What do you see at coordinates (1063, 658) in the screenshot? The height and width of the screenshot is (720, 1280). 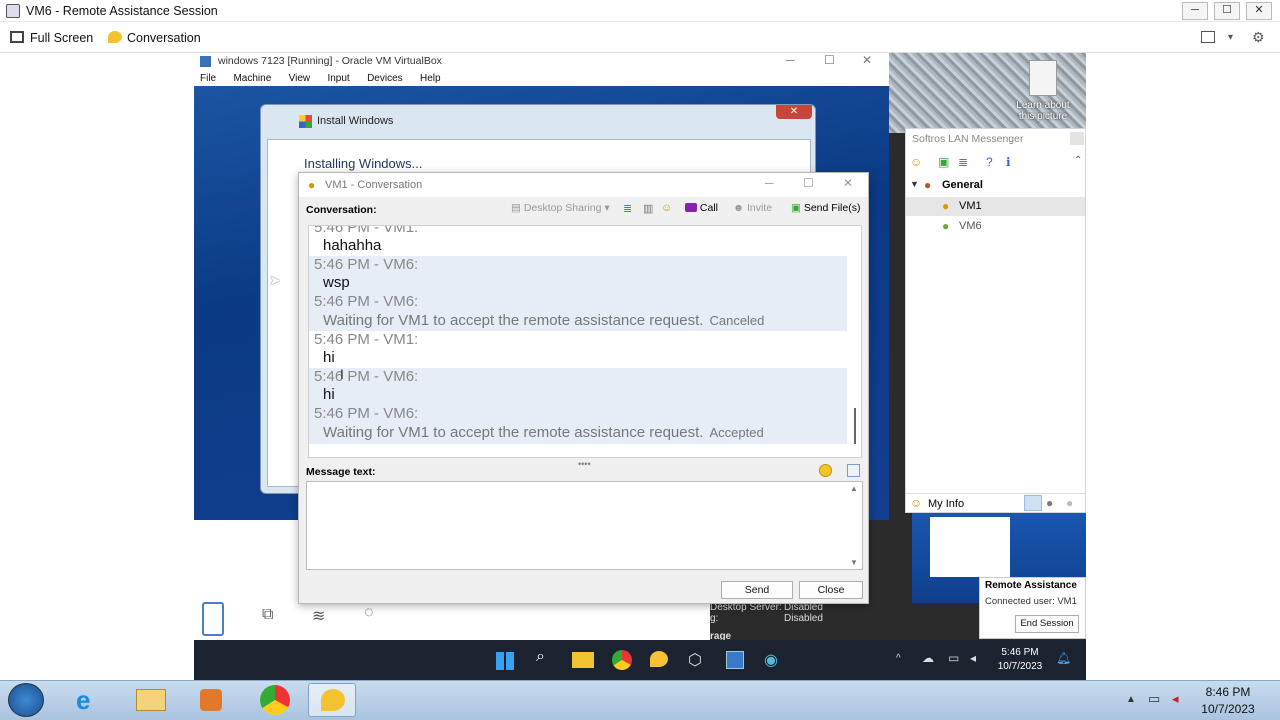 I see `notification-bell-icon: 🔔︎` at bounding box center [1063, 658].